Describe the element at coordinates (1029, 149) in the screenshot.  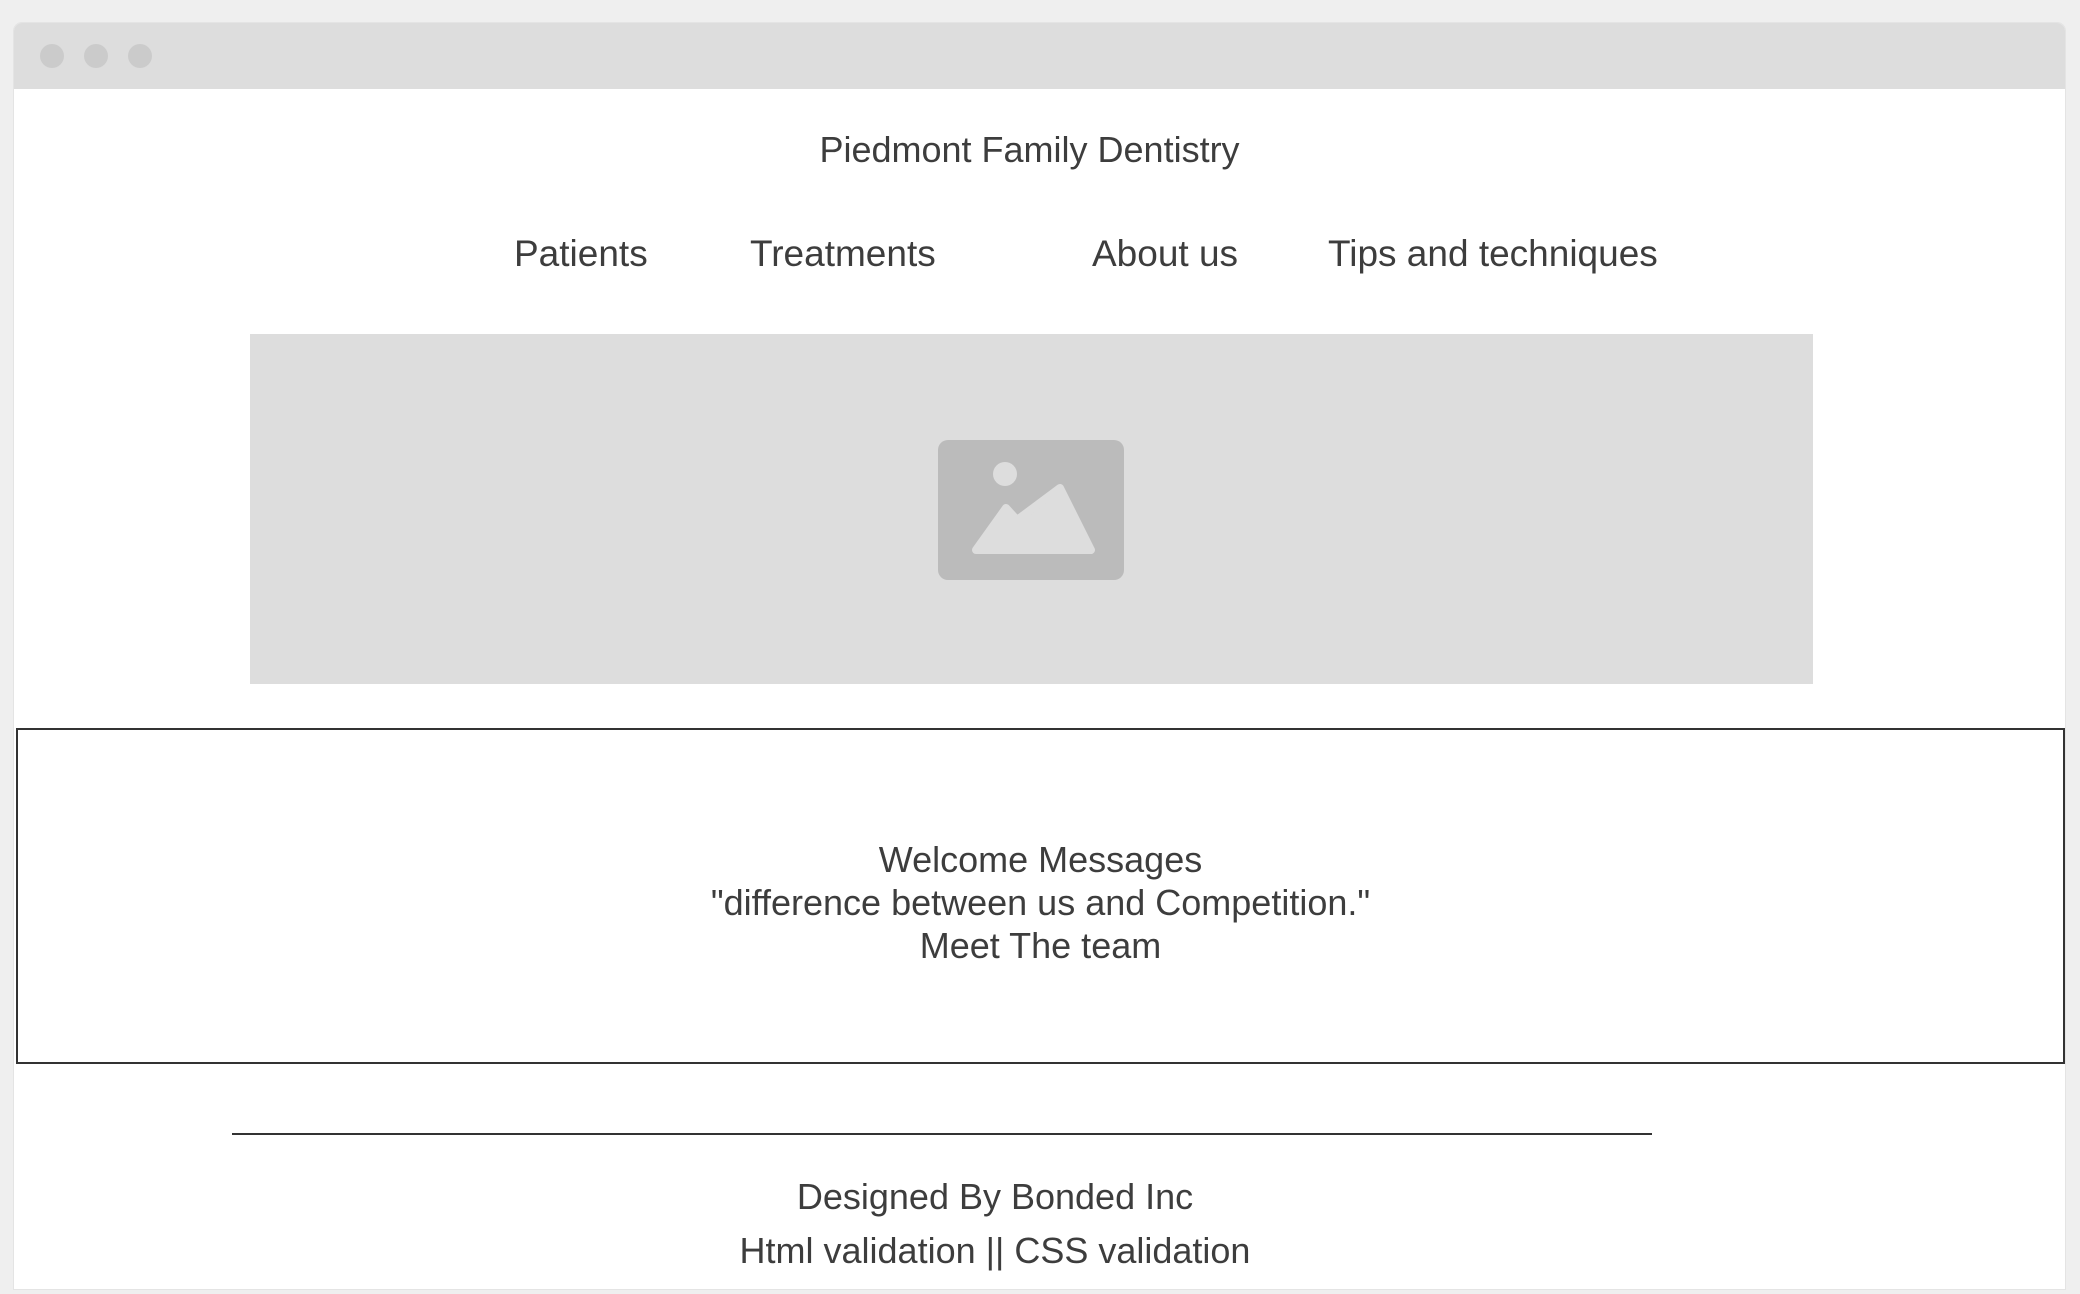
I see `site-title: Piedmont Family Dentistry` at that location.